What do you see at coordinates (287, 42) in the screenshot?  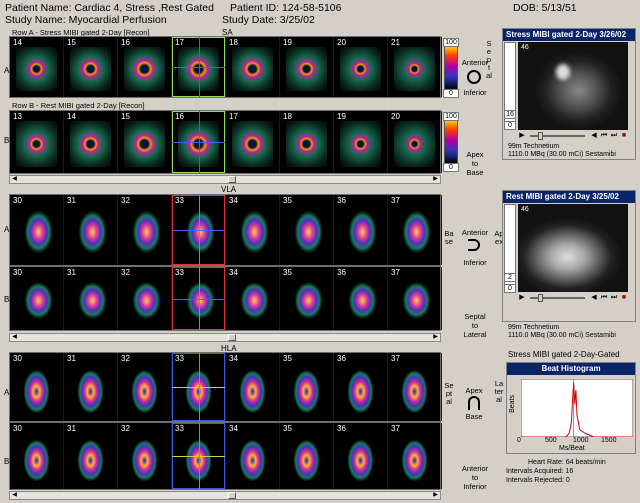 I see `slice-number: 19` at bounding box center [287, 42].